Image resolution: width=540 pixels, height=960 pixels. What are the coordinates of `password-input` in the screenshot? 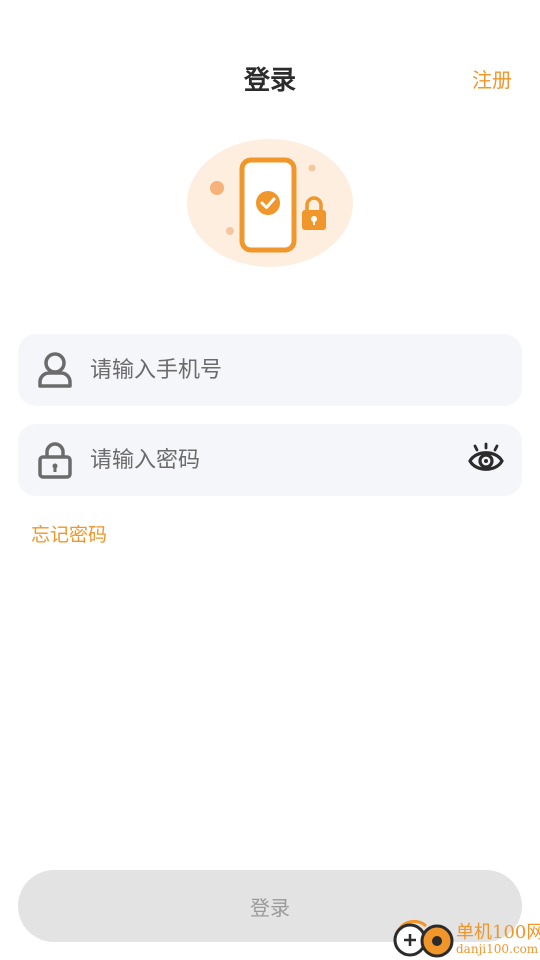 It's located at (270, 460).